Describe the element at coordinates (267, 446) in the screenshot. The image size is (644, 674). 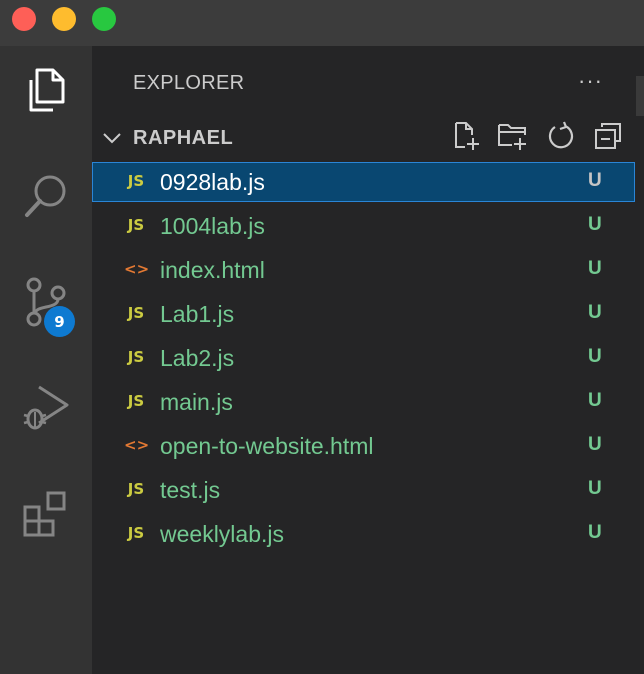
I see `file-name: open-to-website.html` at that location.